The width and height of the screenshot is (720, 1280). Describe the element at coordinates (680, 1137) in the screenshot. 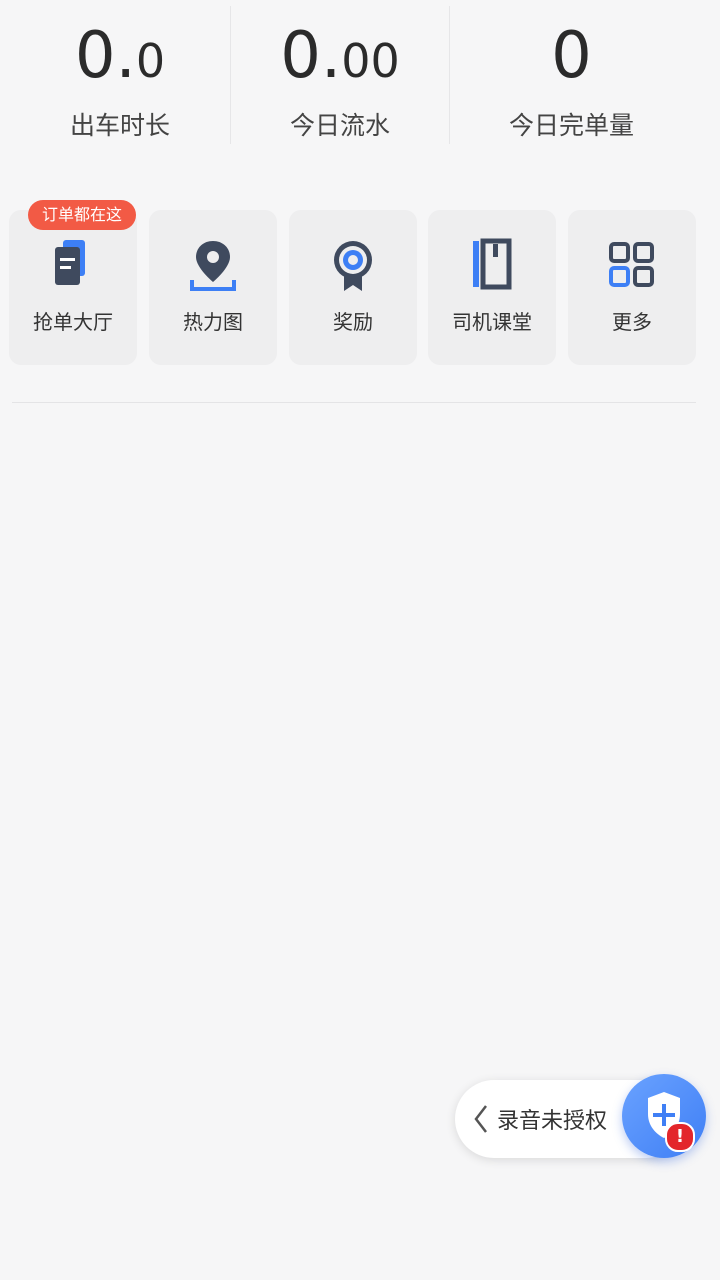

I see `warning-icon: !` at that location.